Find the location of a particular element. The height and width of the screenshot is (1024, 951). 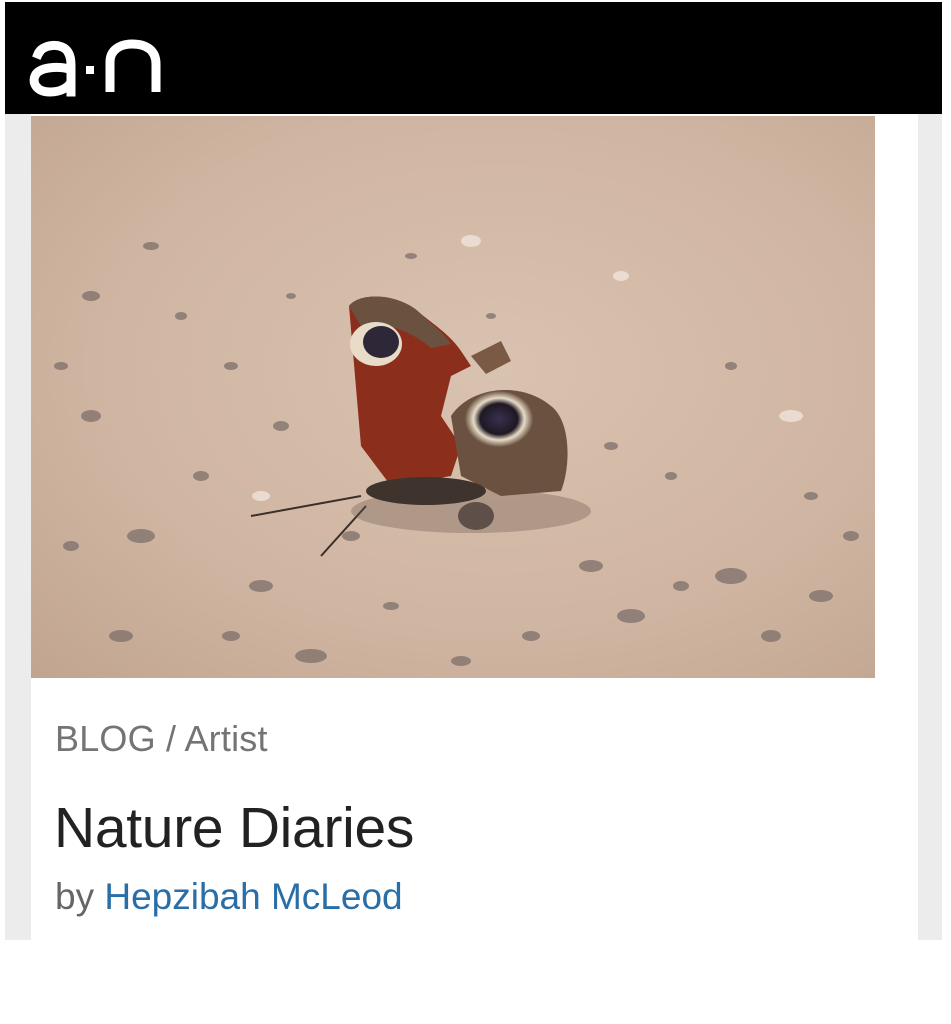

category-prefix: BLOG is located at coordinates (105, 738).